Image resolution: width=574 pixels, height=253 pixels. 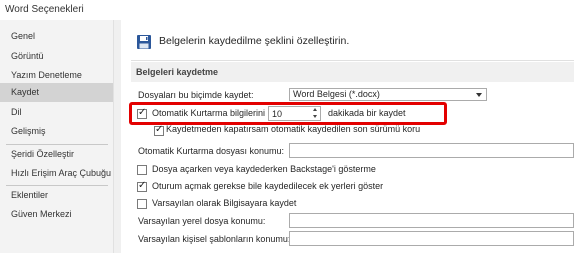 I want to click on show-additional-places-checkbox: ✓, so click(x=142, y=186).